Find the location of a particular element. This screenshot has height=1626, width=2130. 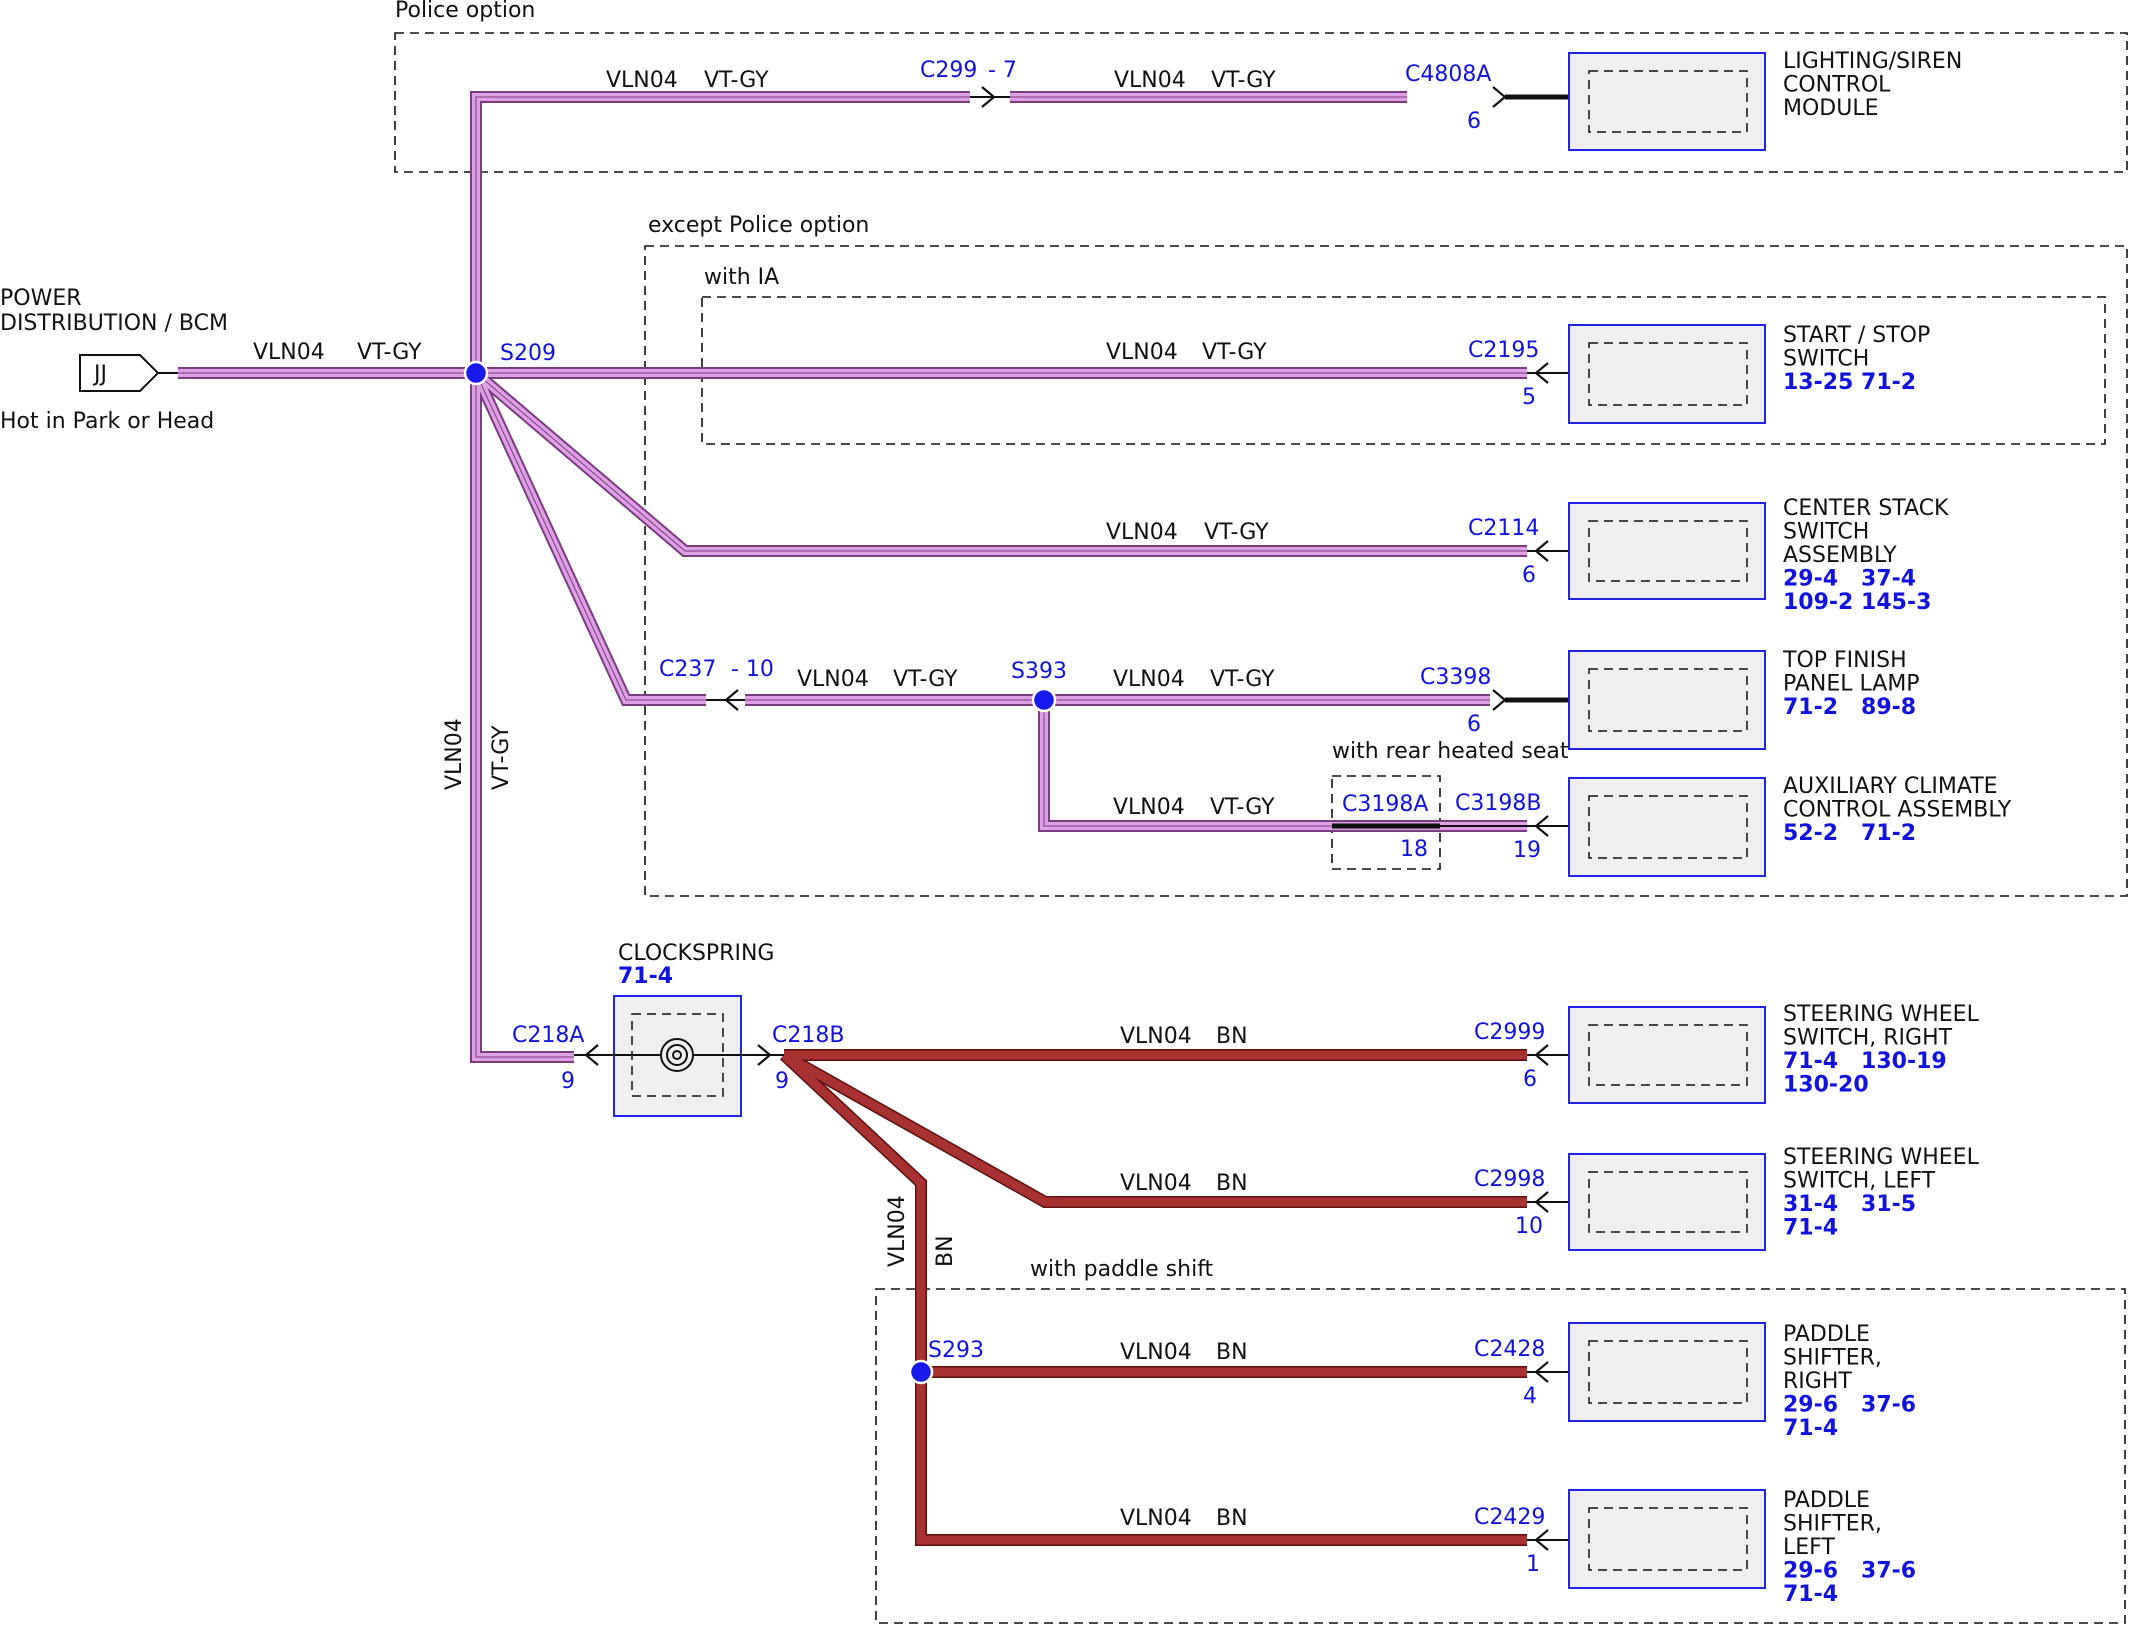

splice-s209 is located at coordinates (476, 373).